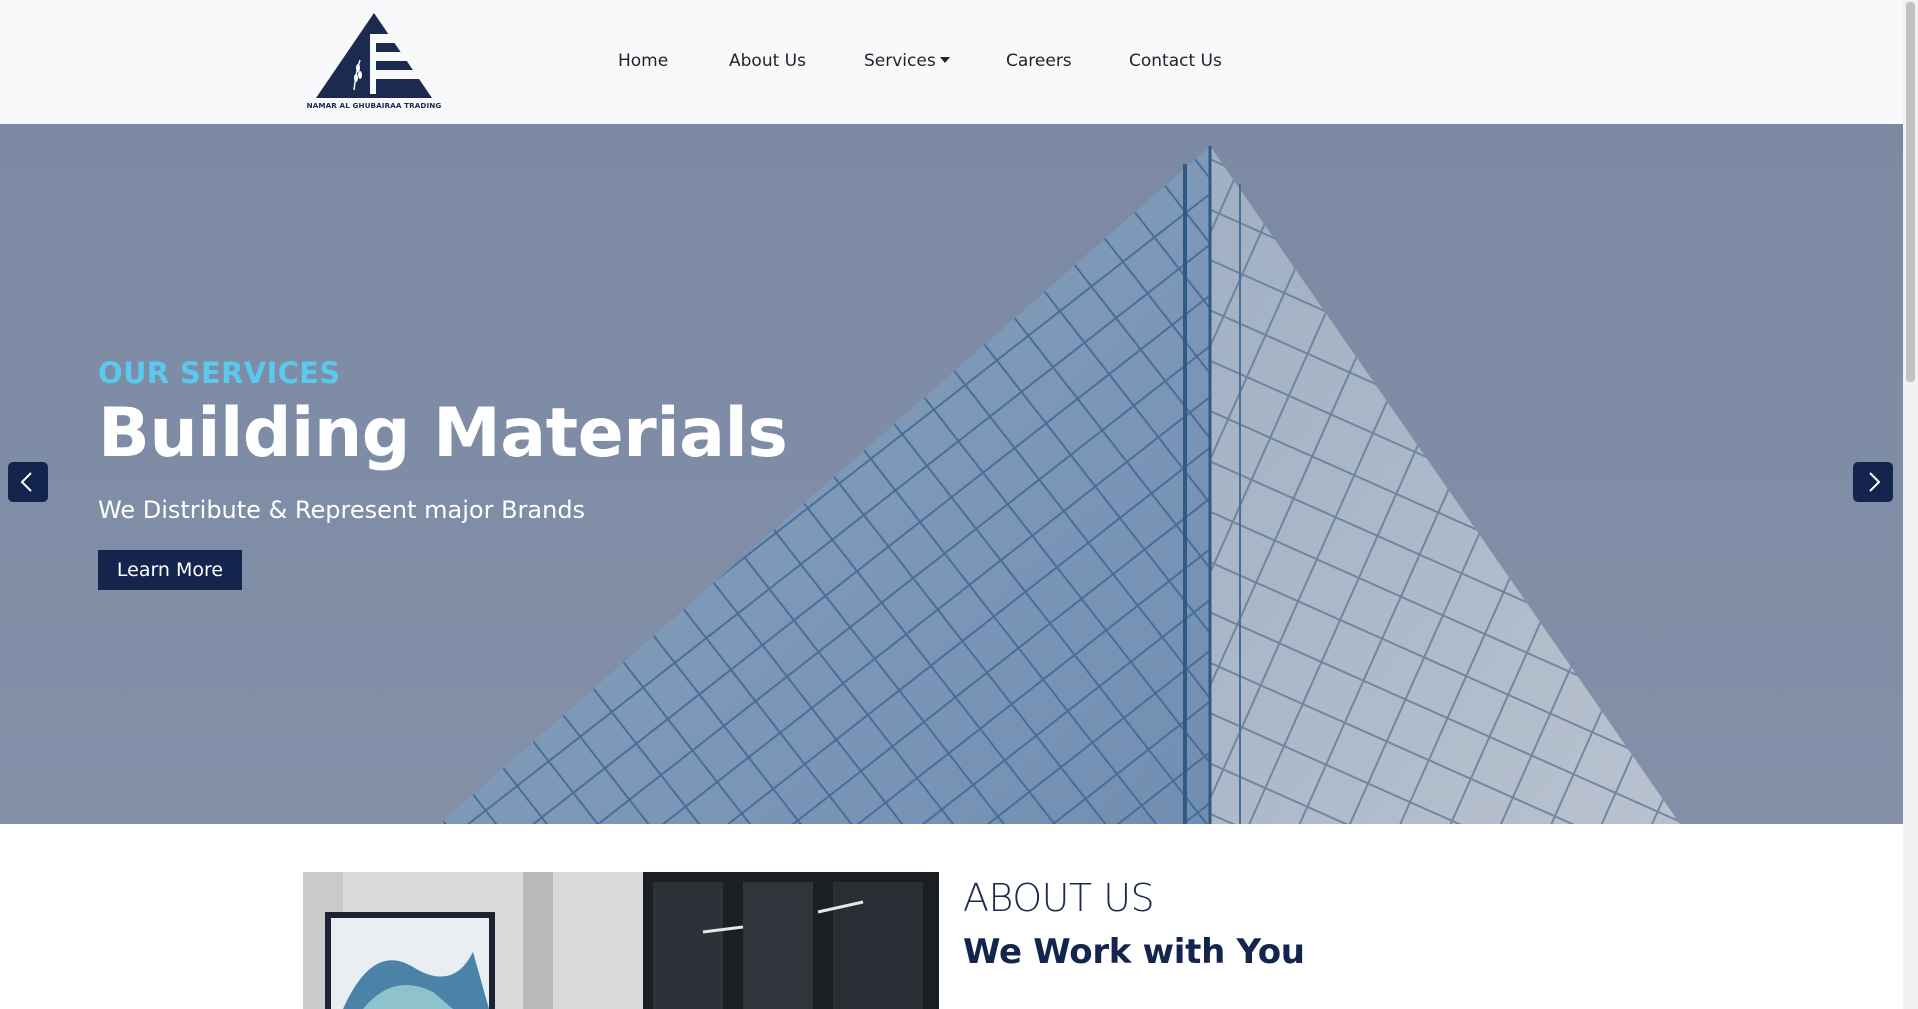 The height and width of the screenshot is (1009, 1918). Describe the element at coordinates (1059, 898) in the screenshot. I see `about-heading: ABOUT US` at that location.